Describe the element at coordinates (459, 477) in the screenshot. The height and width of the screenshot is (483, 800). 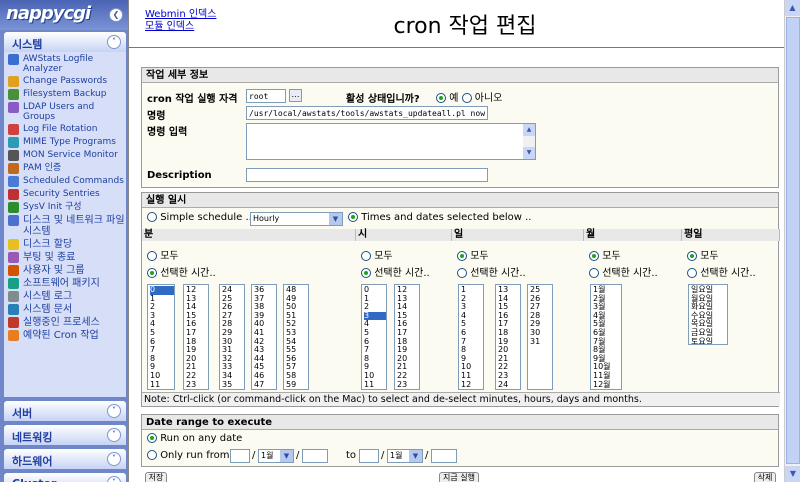
I see `run-now-button: 지금 실행` at that location.